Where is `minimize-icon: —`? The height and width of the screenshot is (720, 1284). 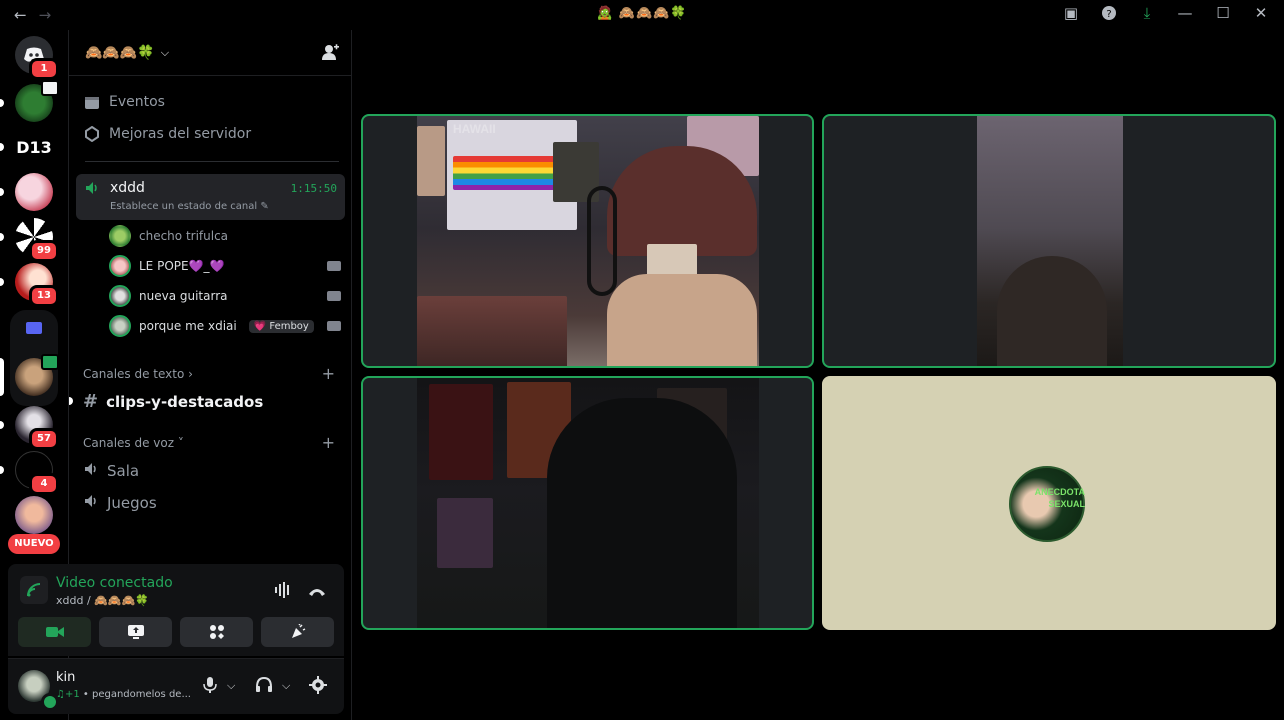
minimize-icon: — is located at coordinates (1185, 13).